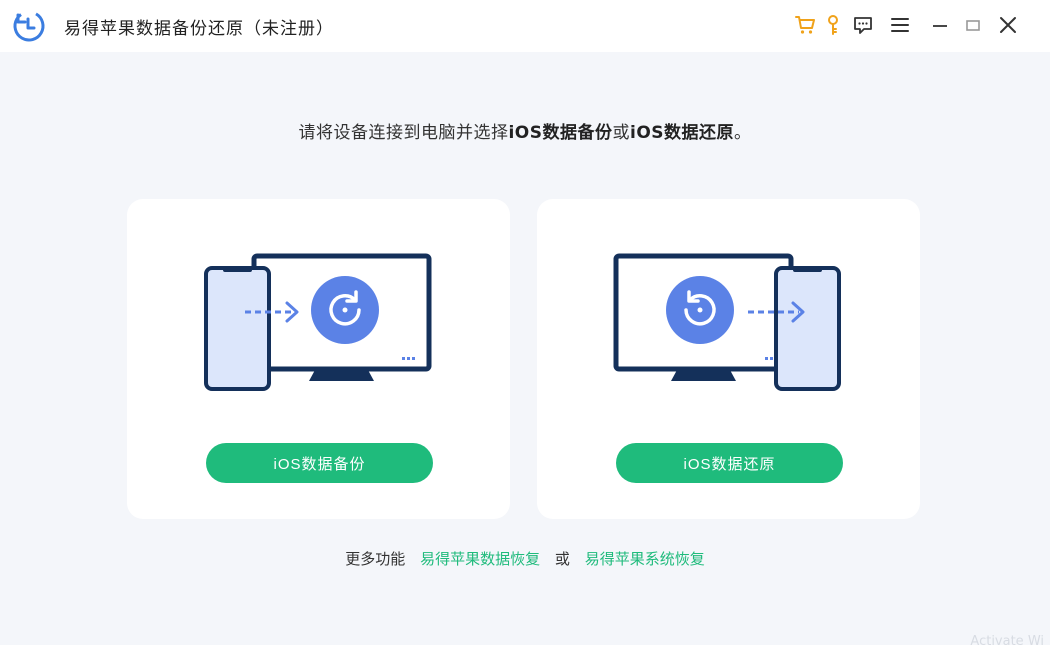  I want to click on feedback-icon, so click(863, 25).